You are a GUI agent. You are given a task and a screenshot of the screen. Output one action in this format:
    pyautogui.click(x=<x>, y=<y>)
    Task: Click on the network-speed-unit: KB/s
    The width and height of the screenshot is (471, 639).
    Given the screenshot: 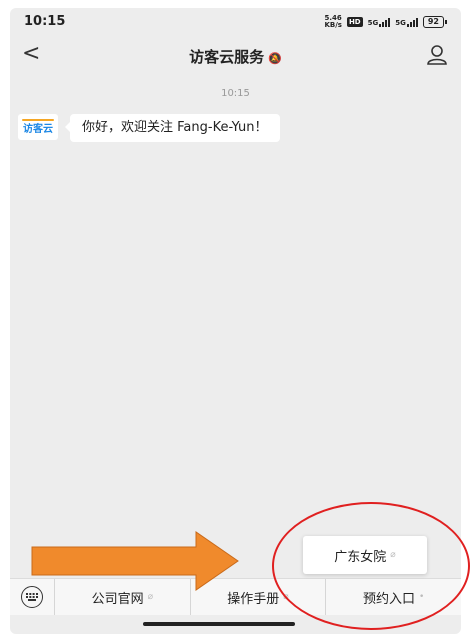 What is the action you would take?
    pyautogui.click(x=333, y=25)
    